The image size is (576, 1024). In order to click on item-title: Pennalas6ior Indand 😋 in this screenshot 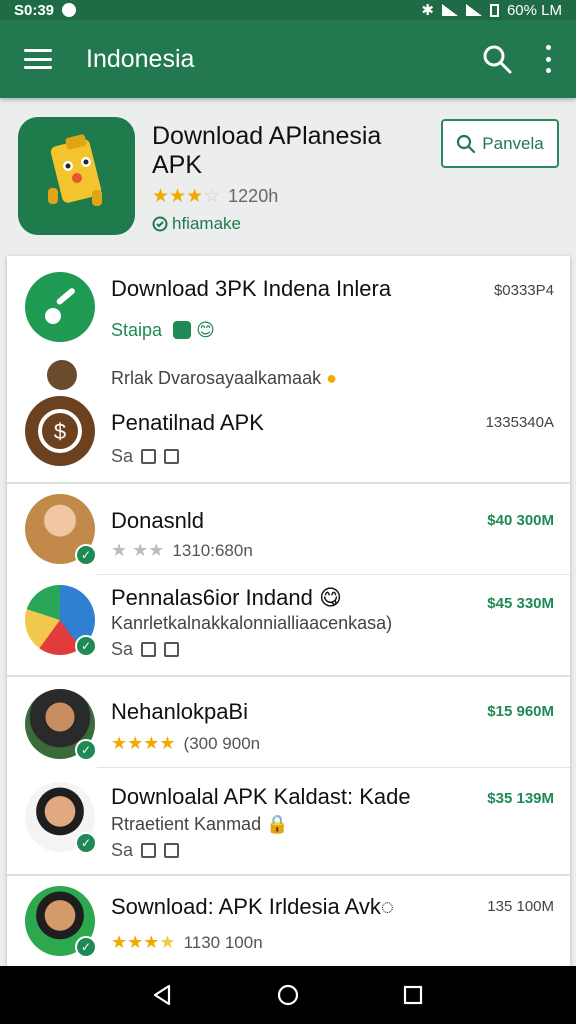, I will do `click(226, 598)`.